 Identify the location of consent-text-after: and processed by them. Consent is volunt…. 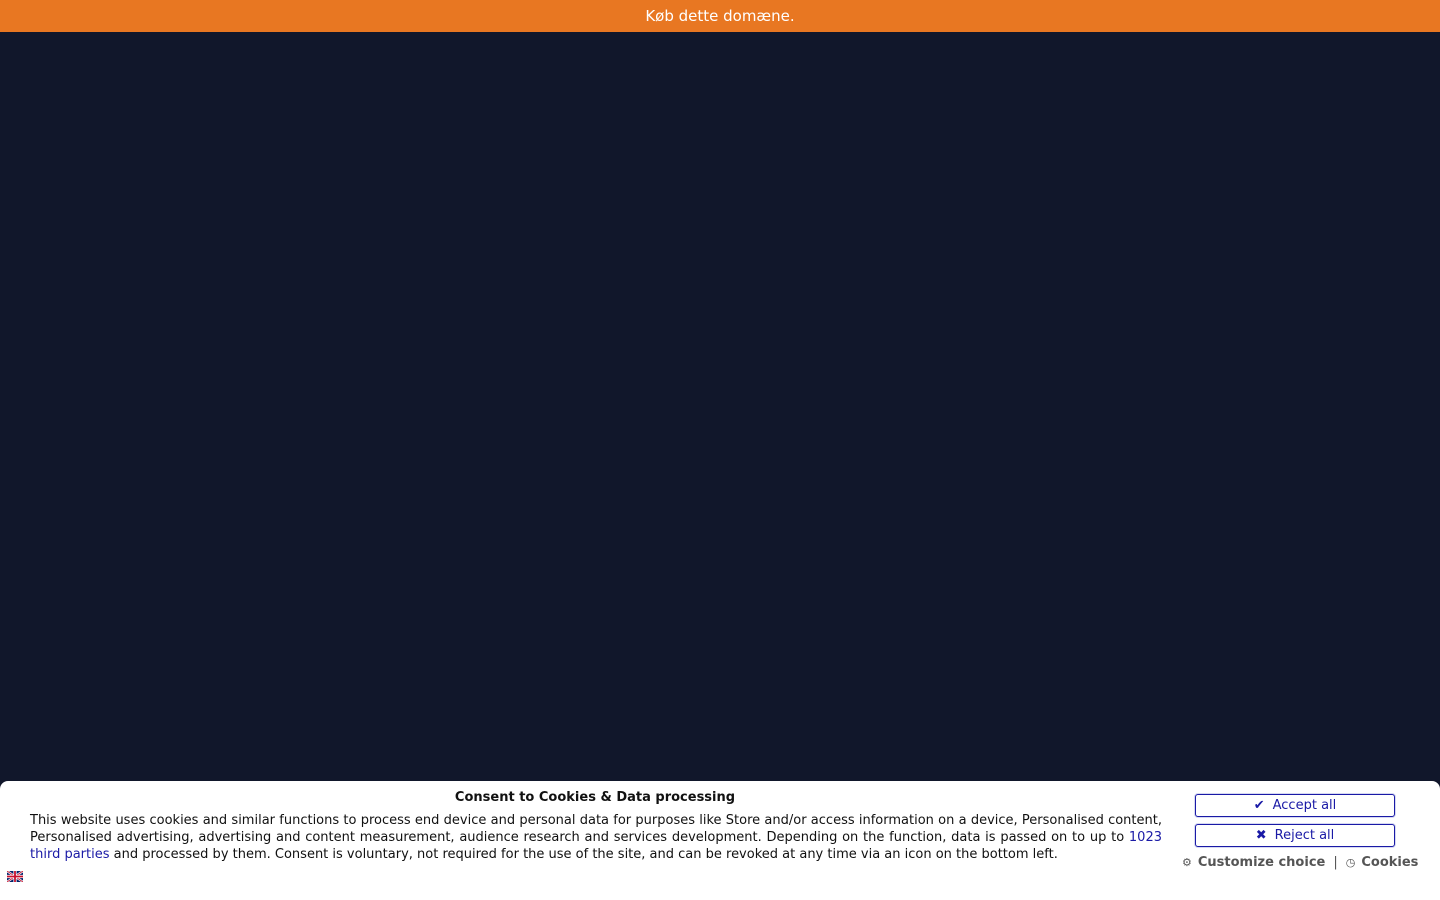
(583, 854).